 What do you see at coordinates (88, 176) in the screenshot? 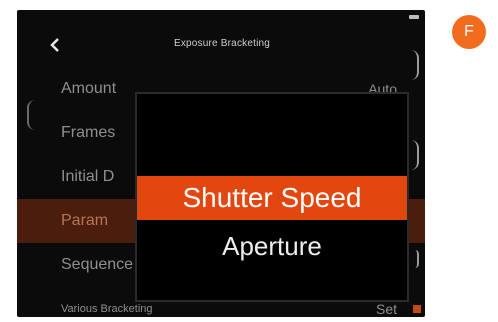
I see `menu-item-label: Initial D` at bounding box center [88, 176].